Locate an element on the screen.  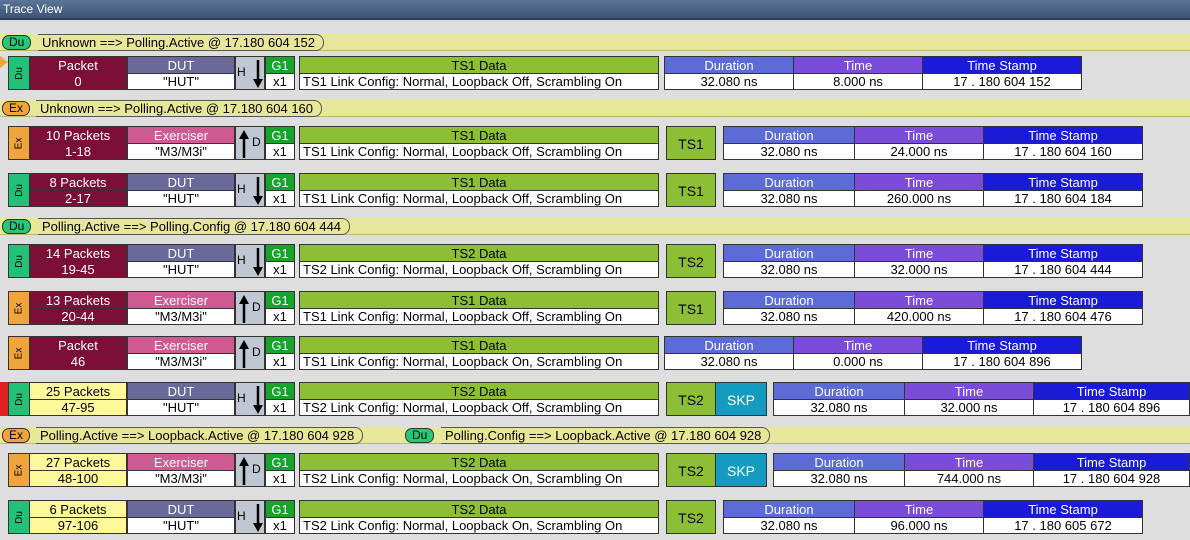
dut-side-indicator: Du is located at coordinates (19, 261).